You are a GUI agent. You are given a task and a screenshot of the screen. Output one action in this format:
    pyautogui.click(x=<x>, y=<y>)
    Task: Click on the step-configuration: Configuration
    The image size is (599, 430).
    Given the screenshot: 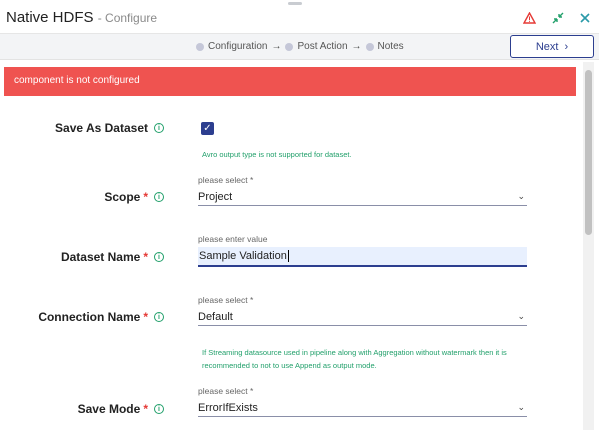 What is the action you would take?
    pyautogui.click(x=237, y=46)
    